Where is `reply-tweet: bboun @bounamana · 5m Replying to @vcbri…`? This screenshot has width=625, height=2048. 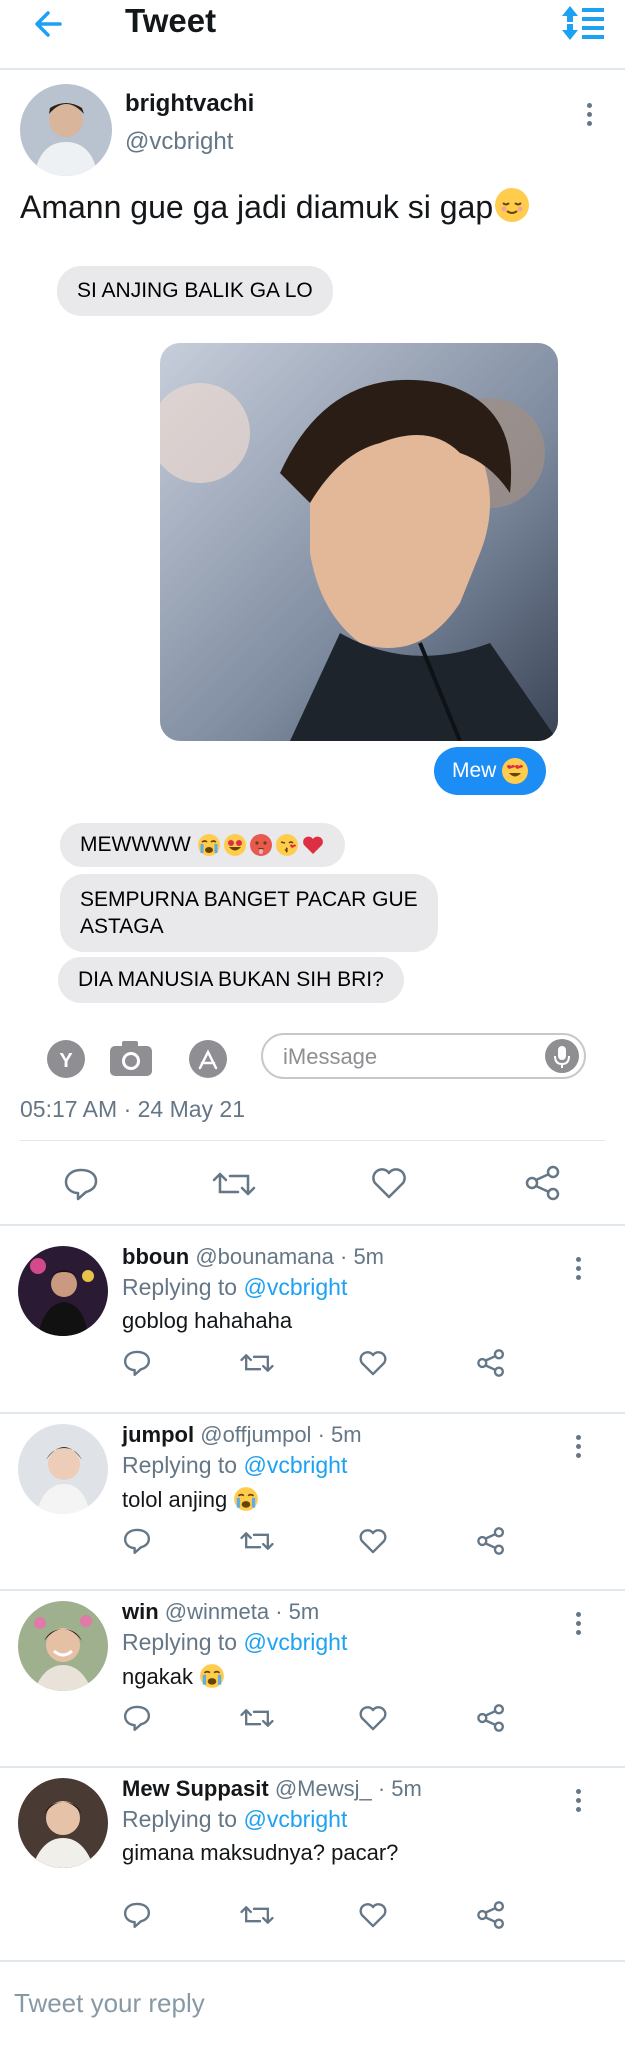 reply-tweet: bboun @bounamana · 5m Replying to @vcbri… is located at coordinates (312, 1314).